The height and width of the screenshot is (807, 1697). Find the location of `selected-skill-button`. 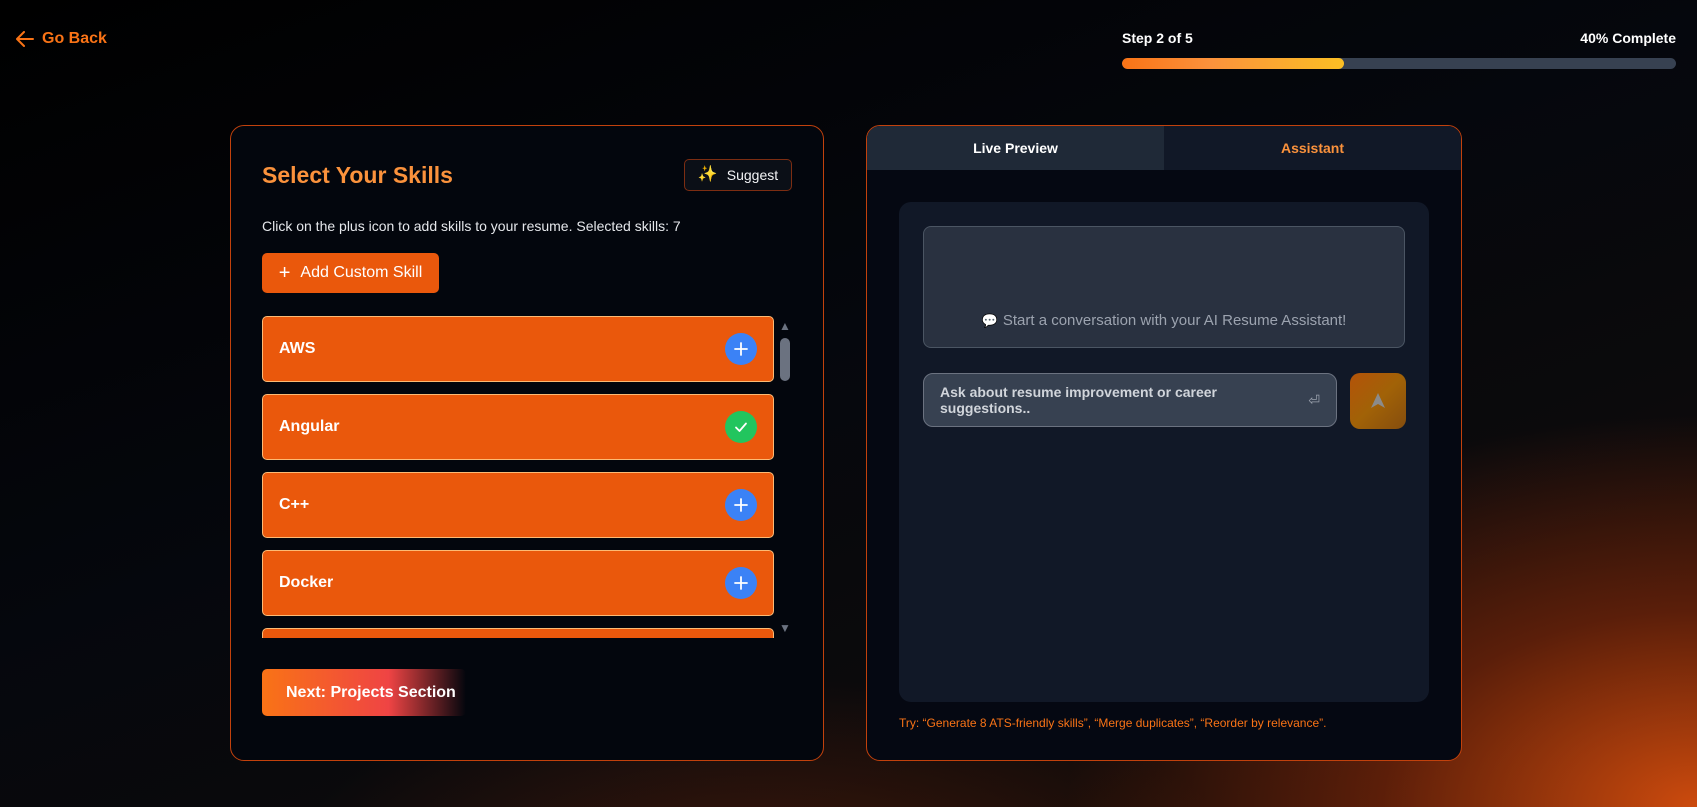

selected-skill-button is located at coordinates (741, 427).